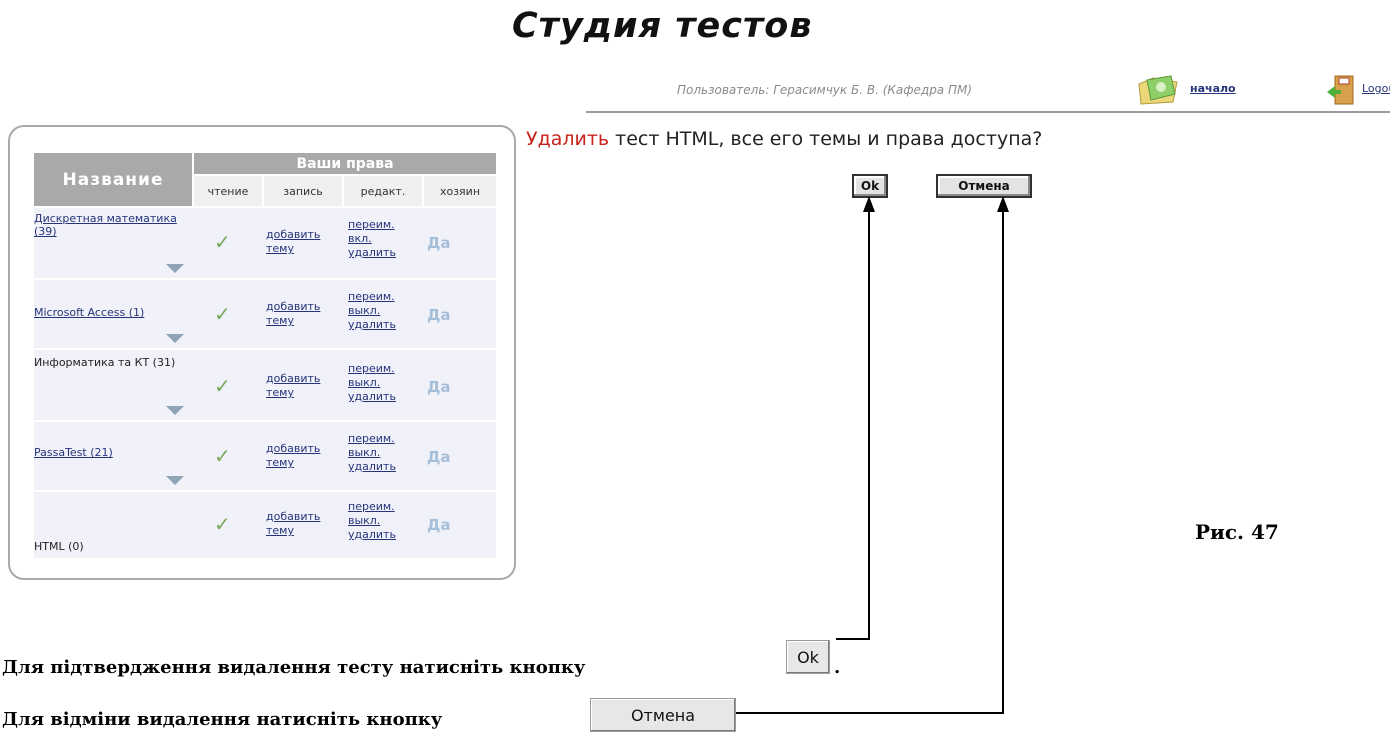 The image size is (1390, 738). I want to click on ok-button: Ok, so click(870, 186).